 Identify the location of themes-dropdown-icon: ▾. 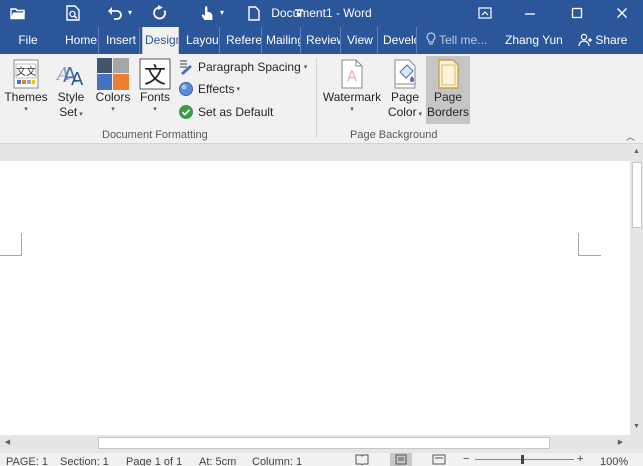
(26, 109).